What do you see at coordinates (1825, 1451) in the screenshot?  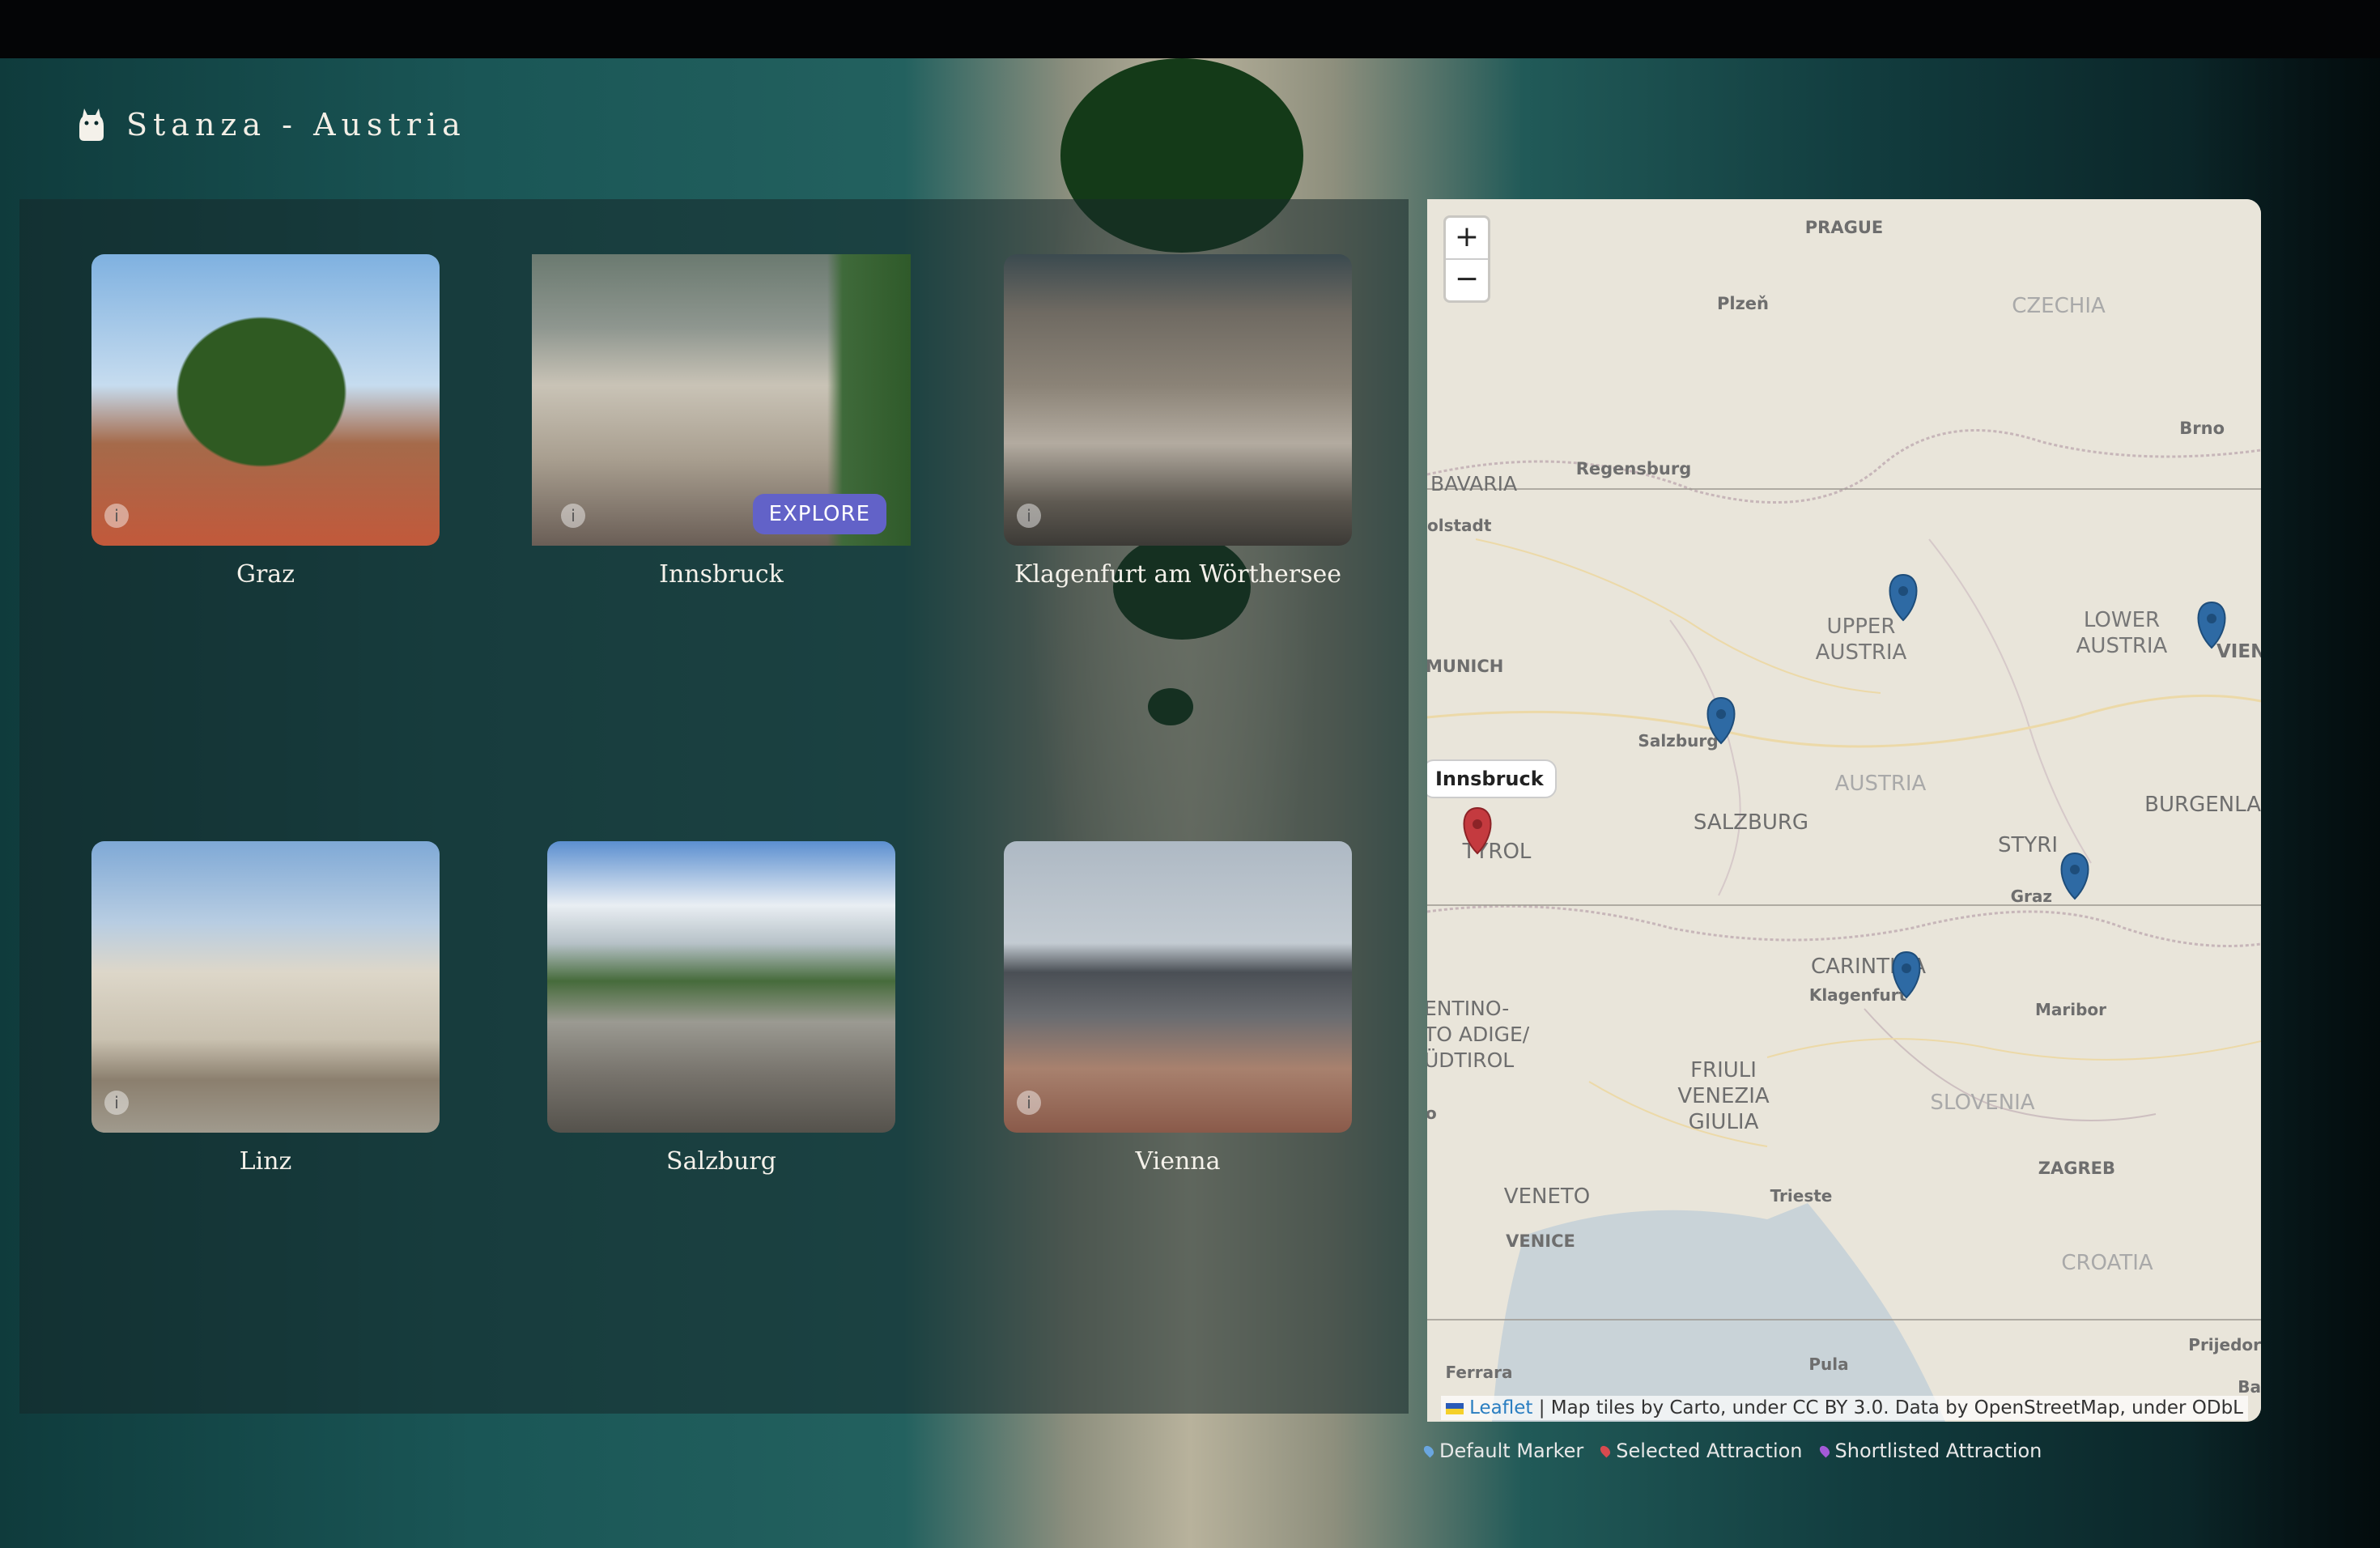 I see `purple-marker-icon` at bounding box center [1825, 1451].